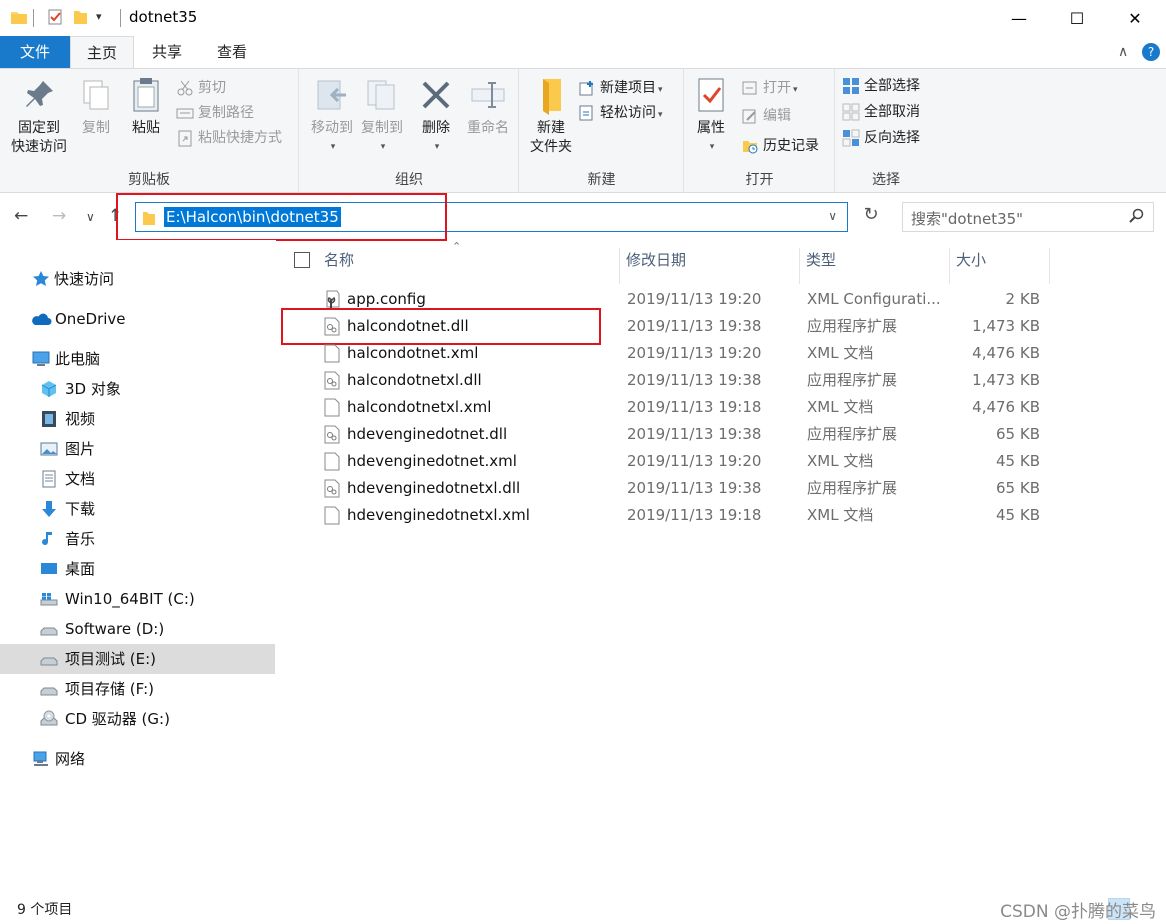 This screenshot has height=924, width=1166. I want to click on search-box: 搜索"dotnet35", so click(1028, 217).